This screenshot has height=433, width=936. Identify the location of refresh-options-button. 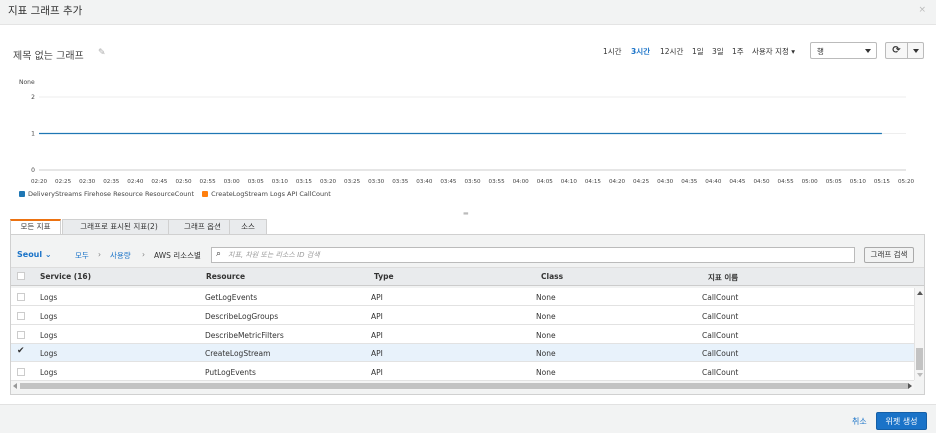
(915, 50).